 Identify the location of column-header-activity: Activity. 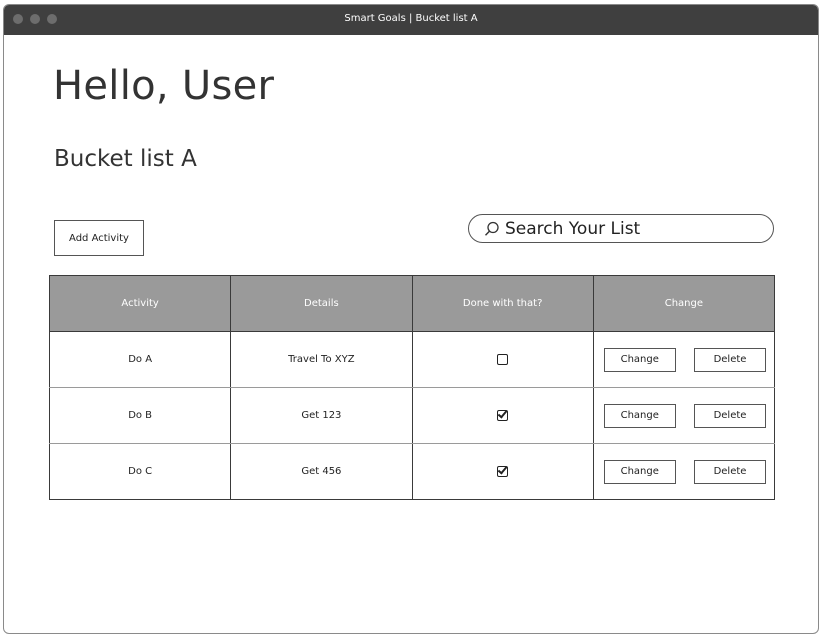
(140, 303).